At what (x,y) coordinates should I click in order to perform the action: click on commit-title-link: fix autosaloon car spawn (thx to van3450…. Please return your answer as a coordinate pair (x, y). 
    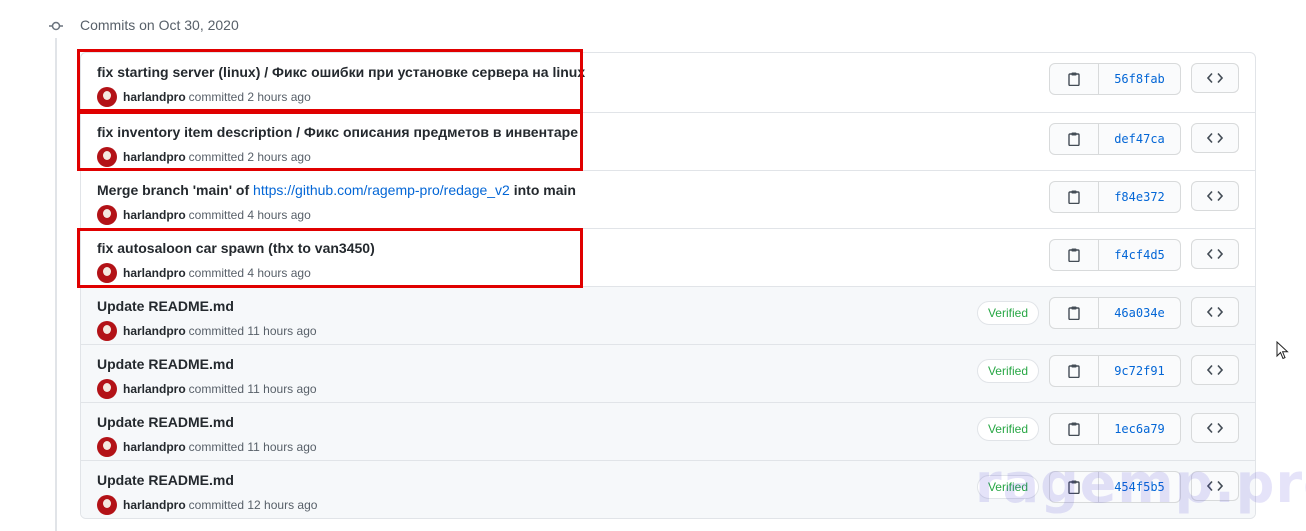
    Looking at the image, I should click on (236, 248).